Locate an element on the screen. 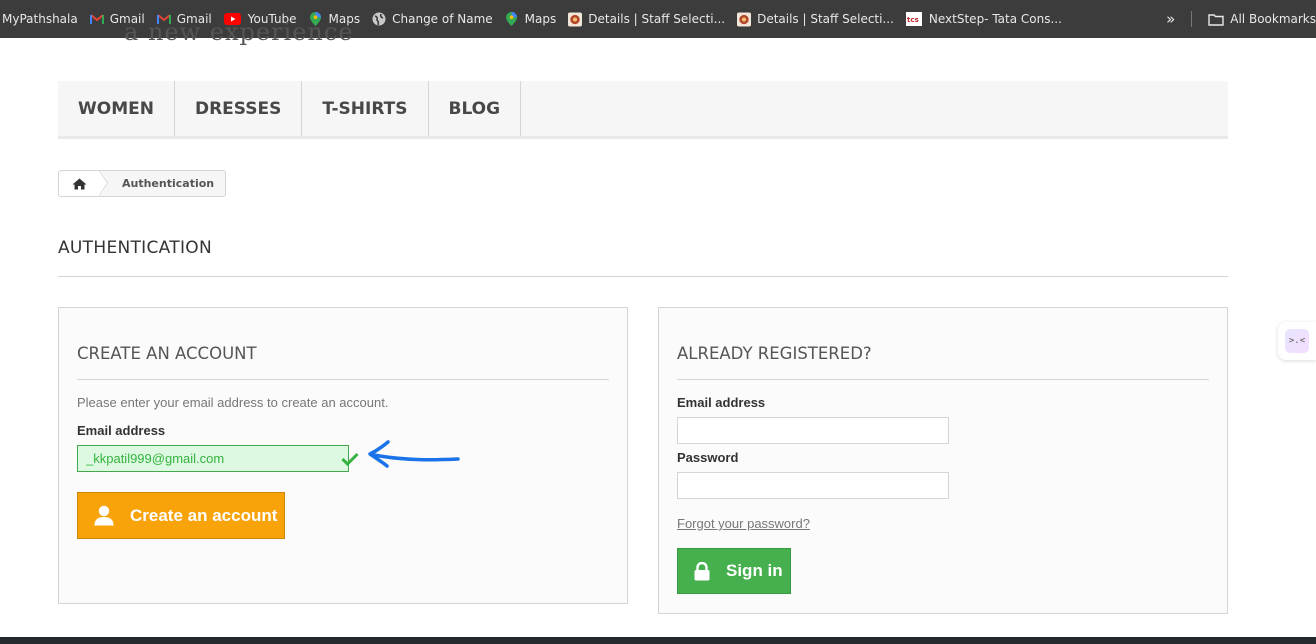 Image resolution: width=1316 pixels, height=644 pixels. login-title: ALREADY REGISTERED? is located at coordinates (774, 353).